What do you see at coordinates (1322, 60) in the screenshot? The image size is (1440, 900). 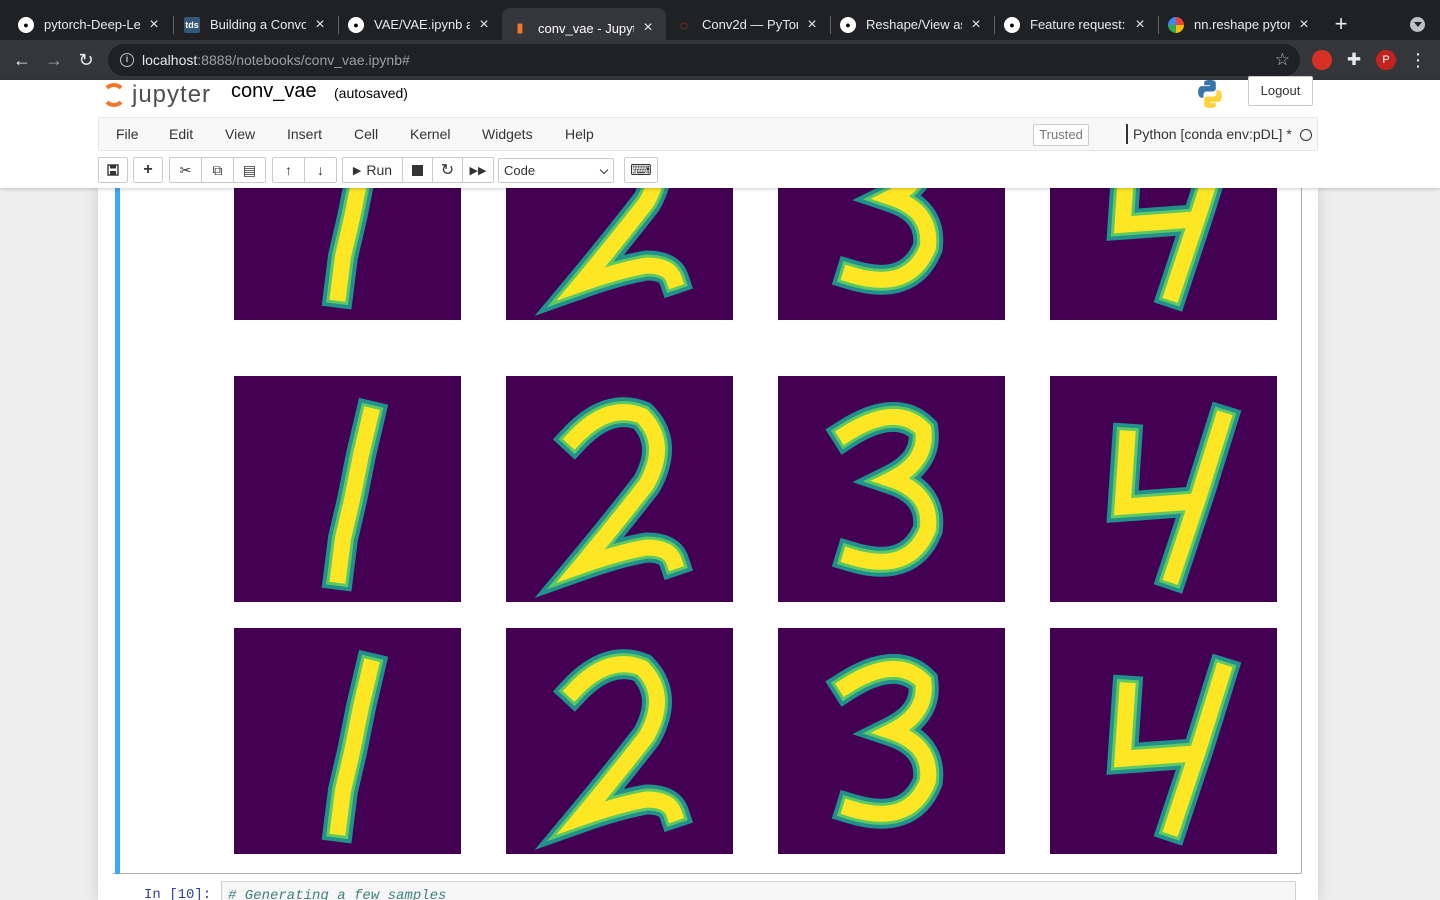 I see `extension-icon` at bounding box center [1322, 60].